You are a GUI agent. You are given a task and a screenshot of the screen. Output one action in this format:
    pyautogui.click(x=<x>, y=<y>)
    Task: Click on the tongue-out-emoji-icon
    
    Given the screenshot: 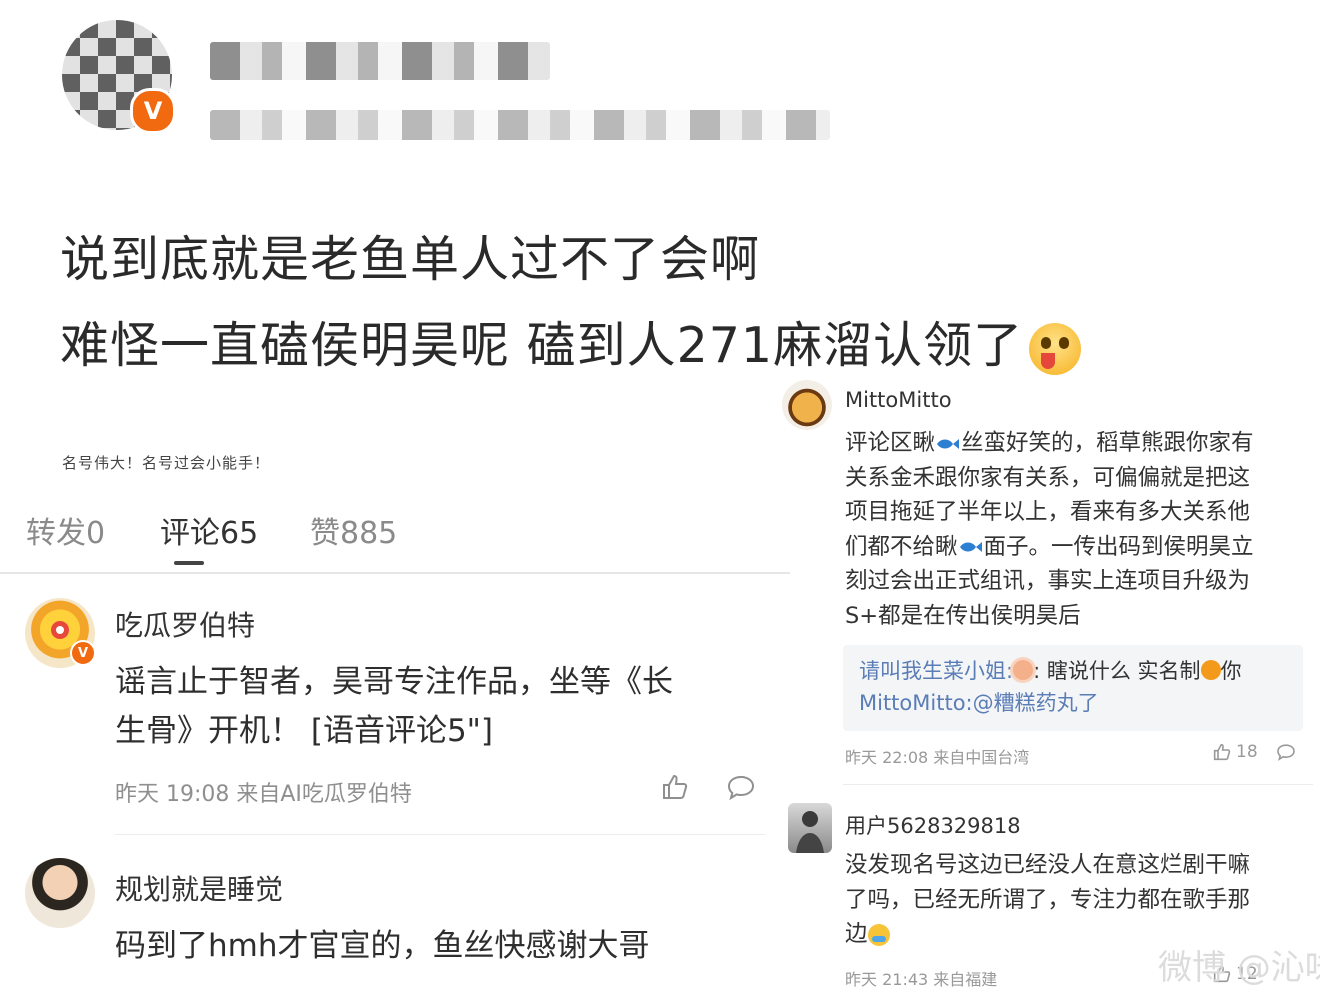 What is the action you would take?
    pyautogui.click(x=1055, y=348)
    